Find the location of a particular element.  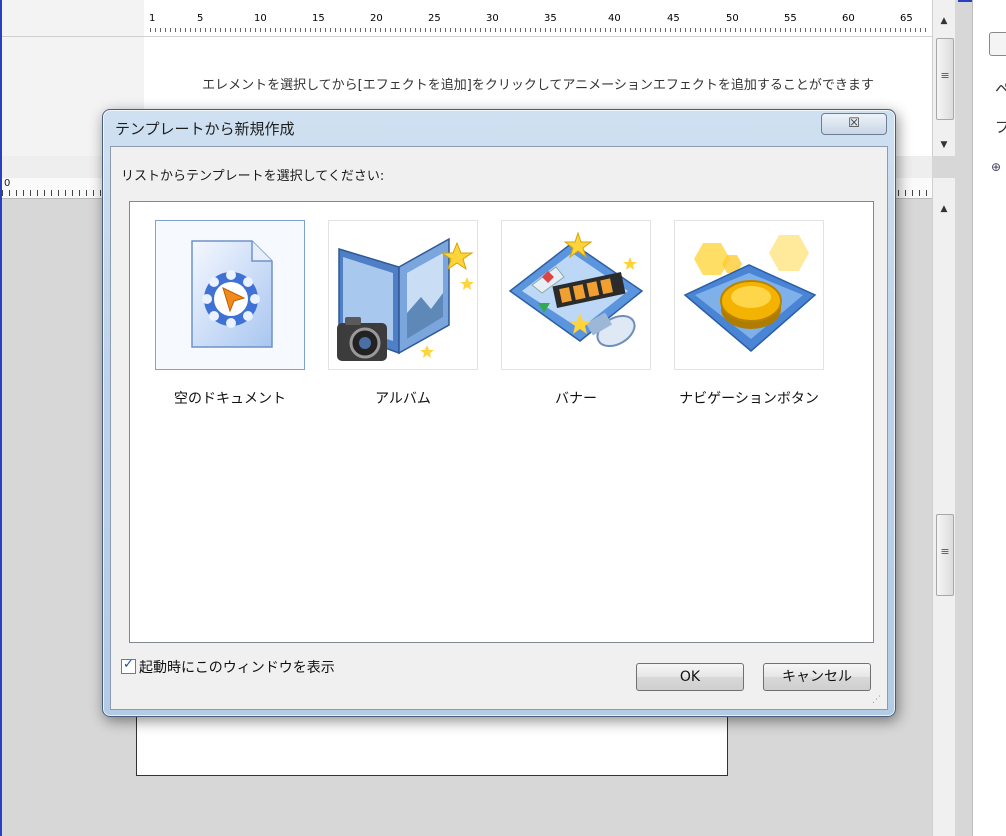

template-label: アルバム is located at coordinates (403, 399).